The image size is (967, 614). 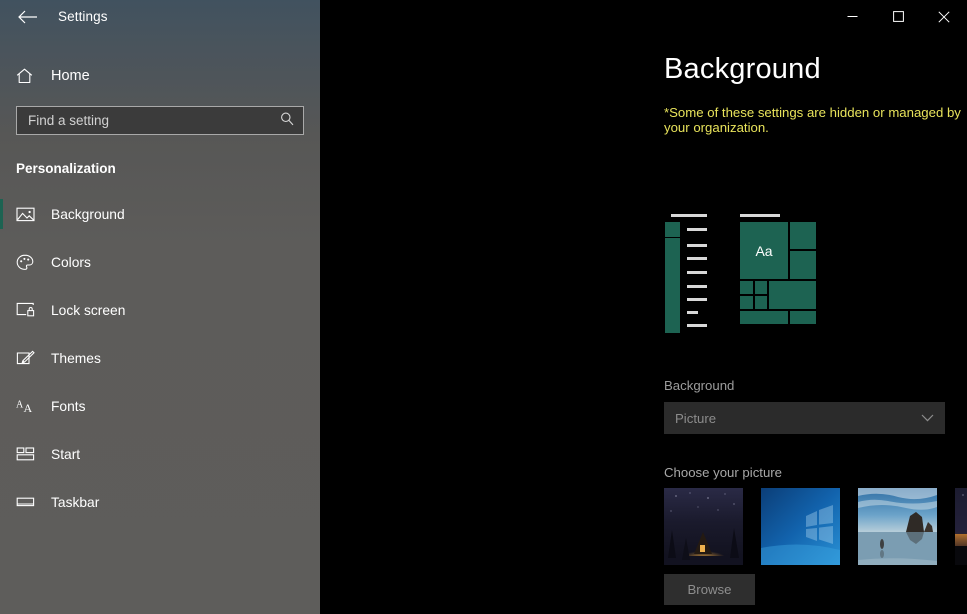 I want to click on selected-accent-bar, so click(x=1, y=214).